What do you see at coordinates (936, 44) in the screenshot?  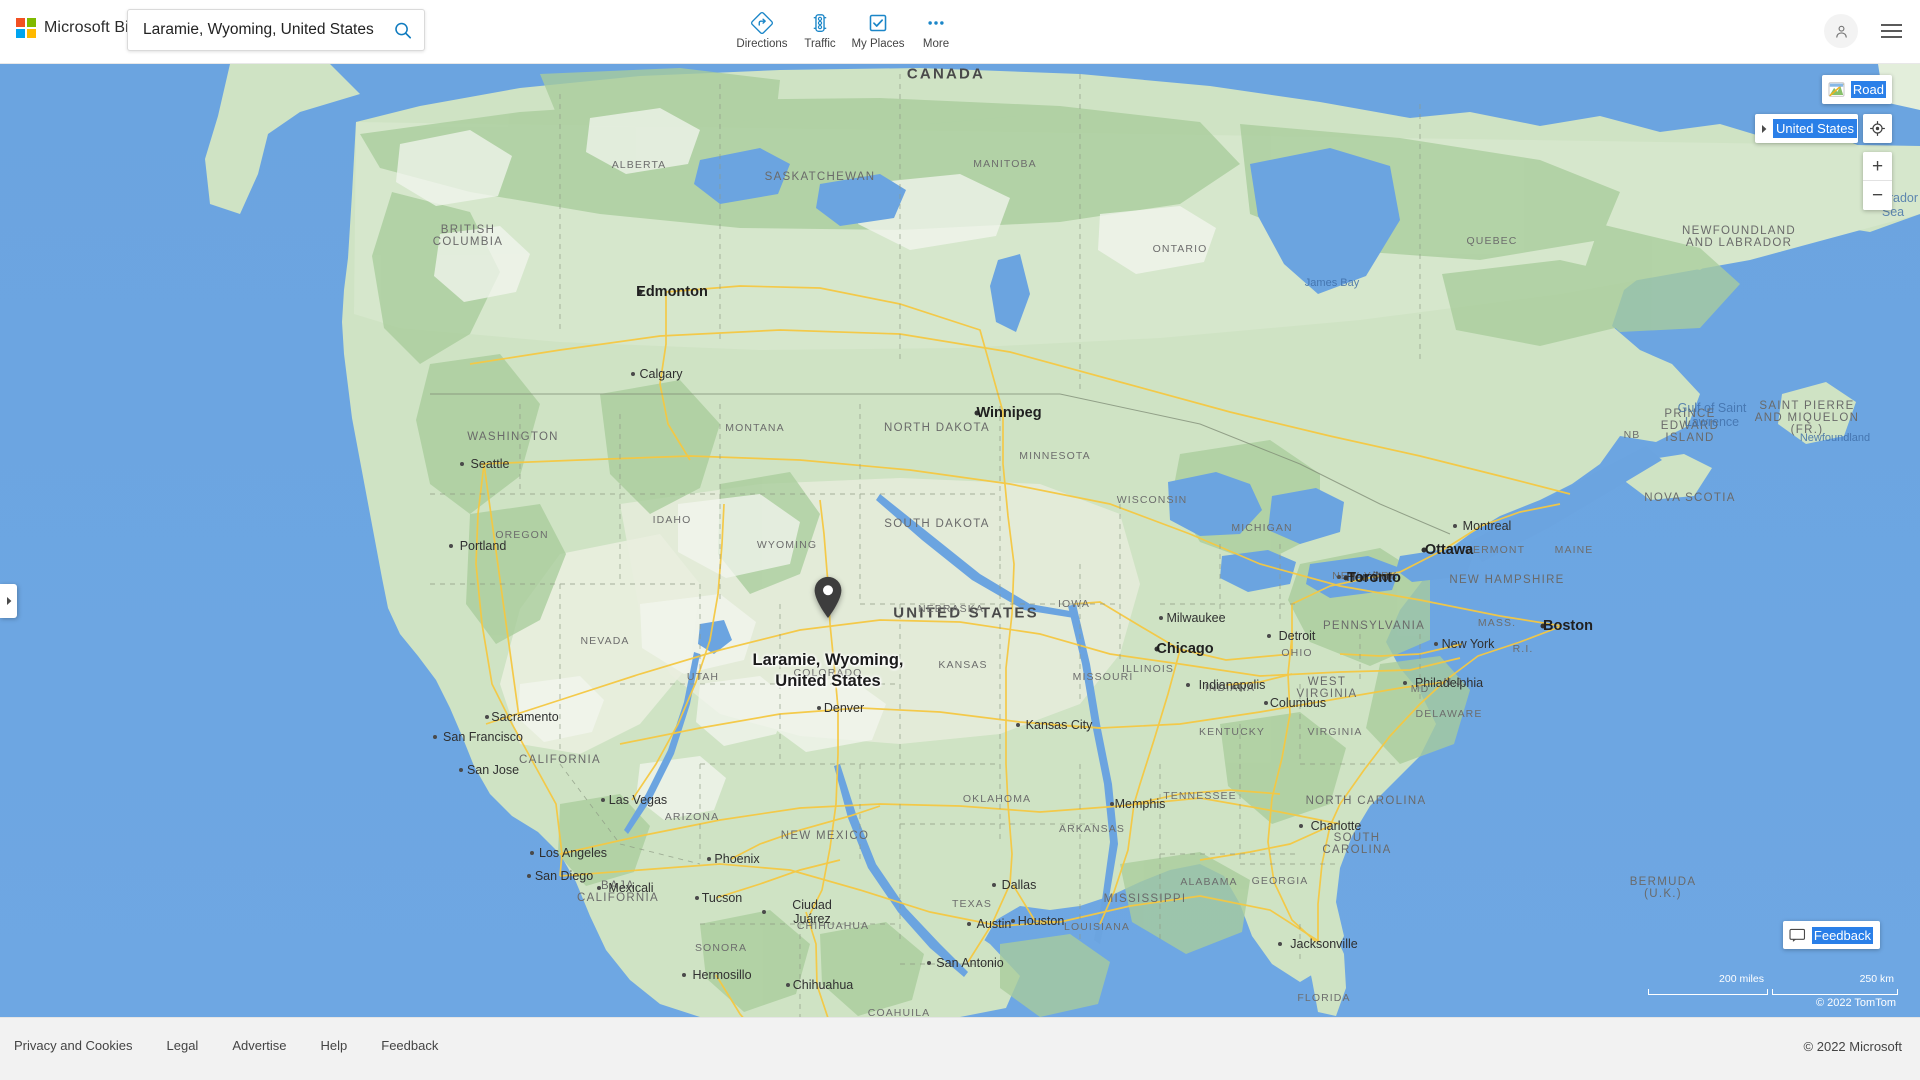 I see `nav-label-more: More` at bounding box center [936, 44].